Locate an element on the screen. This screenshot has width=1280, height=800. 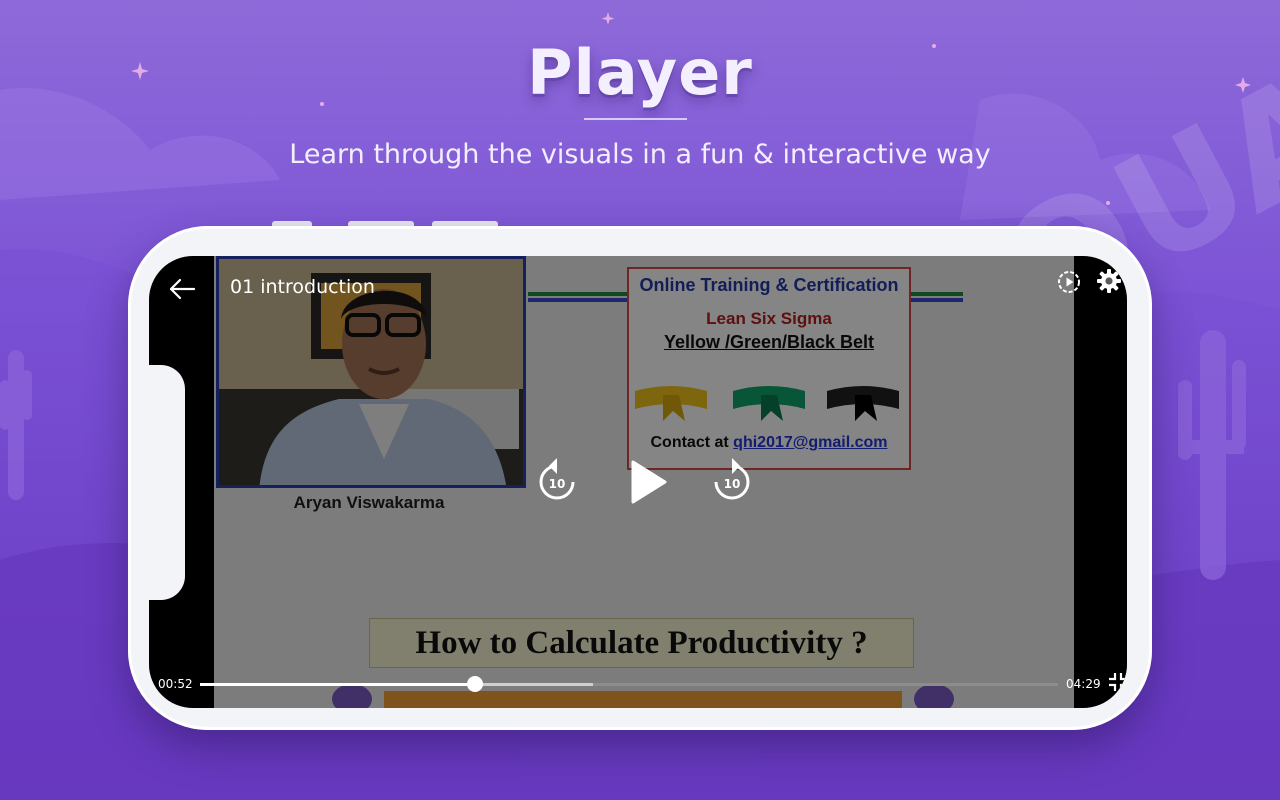
gear-icon is located at coordinates (1109, 281).